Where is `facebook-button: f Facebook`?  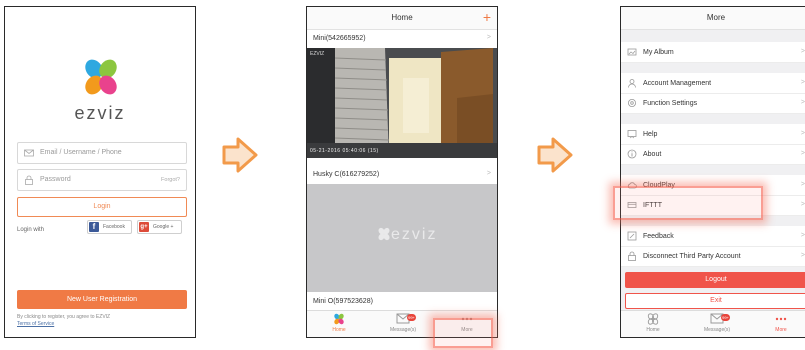 facebook-button: f Facebook is located at coordinates (109, 227).